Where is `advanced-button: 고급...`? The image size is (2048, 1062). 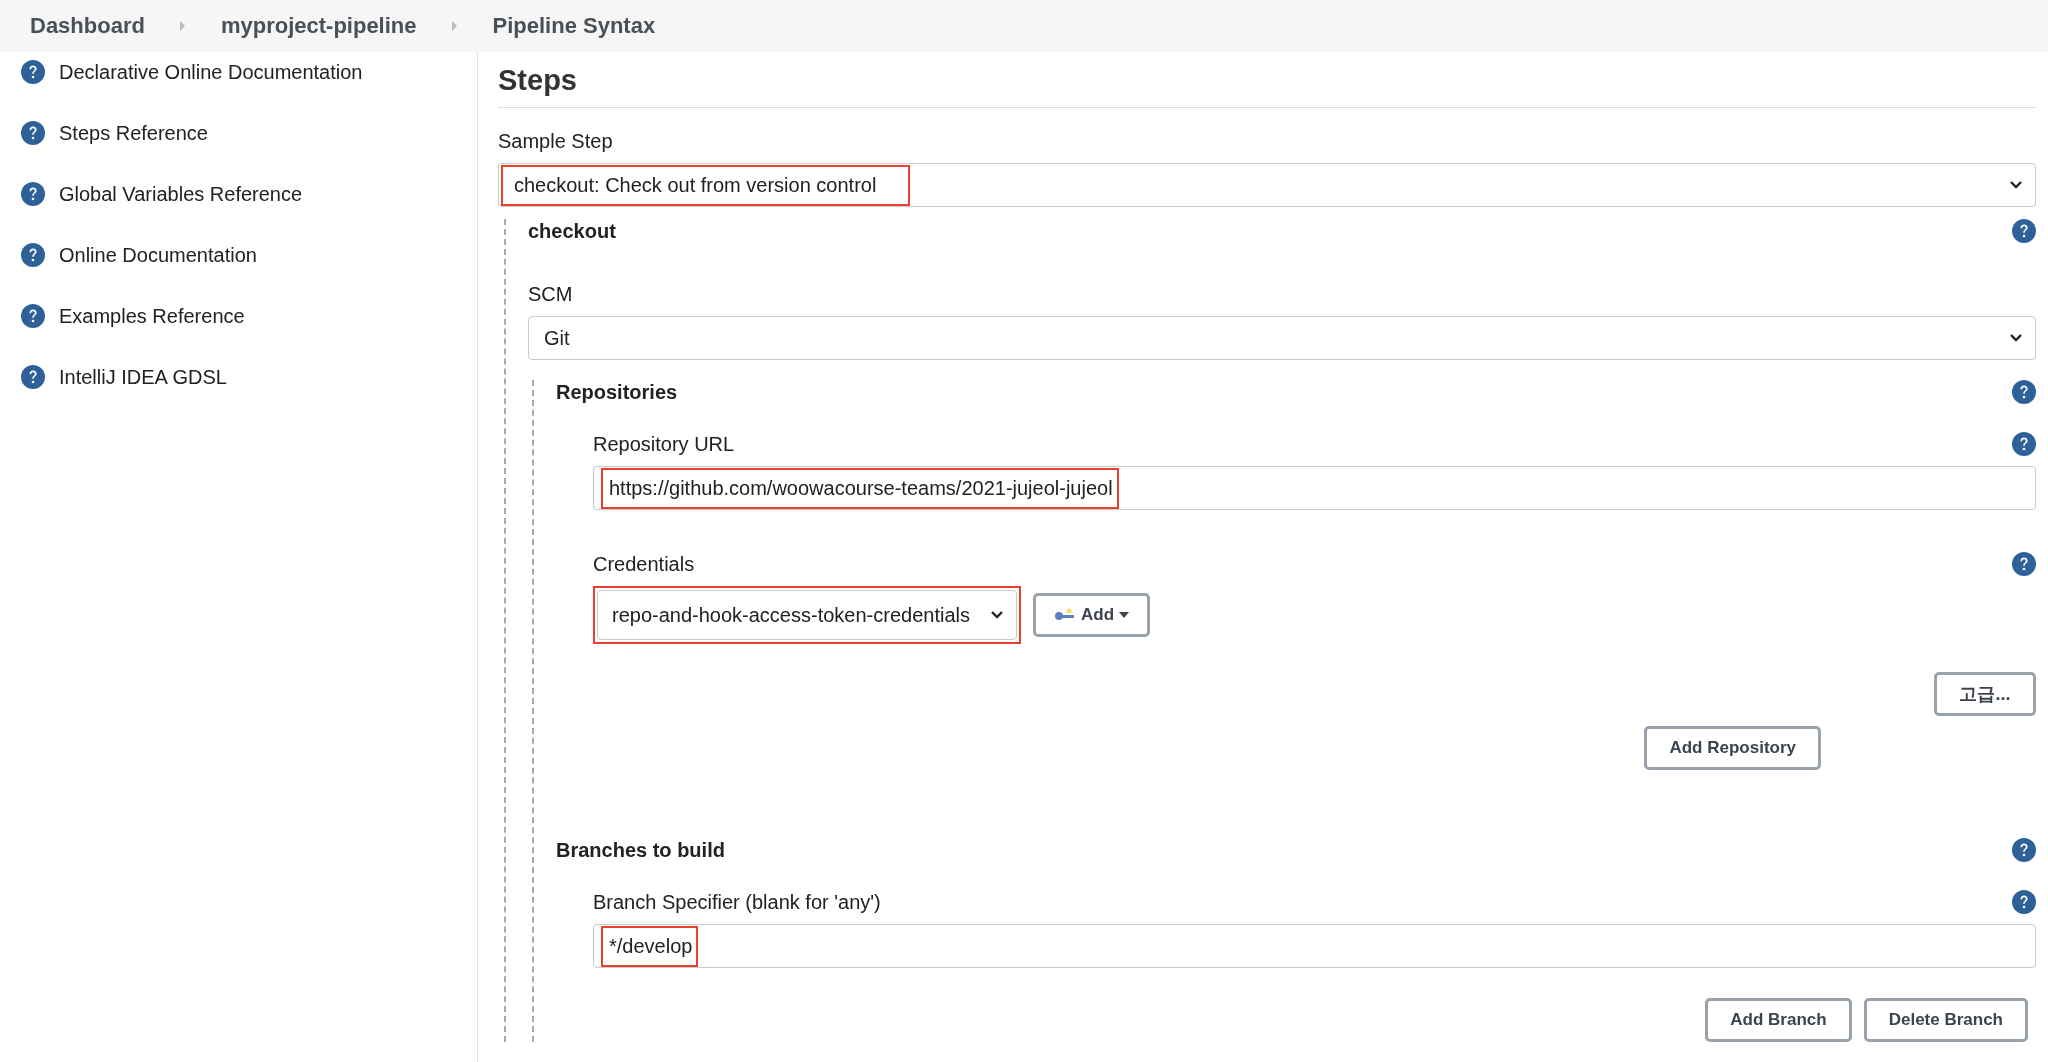
advanced-button: 고급... is located at coordinates (1985, 694).